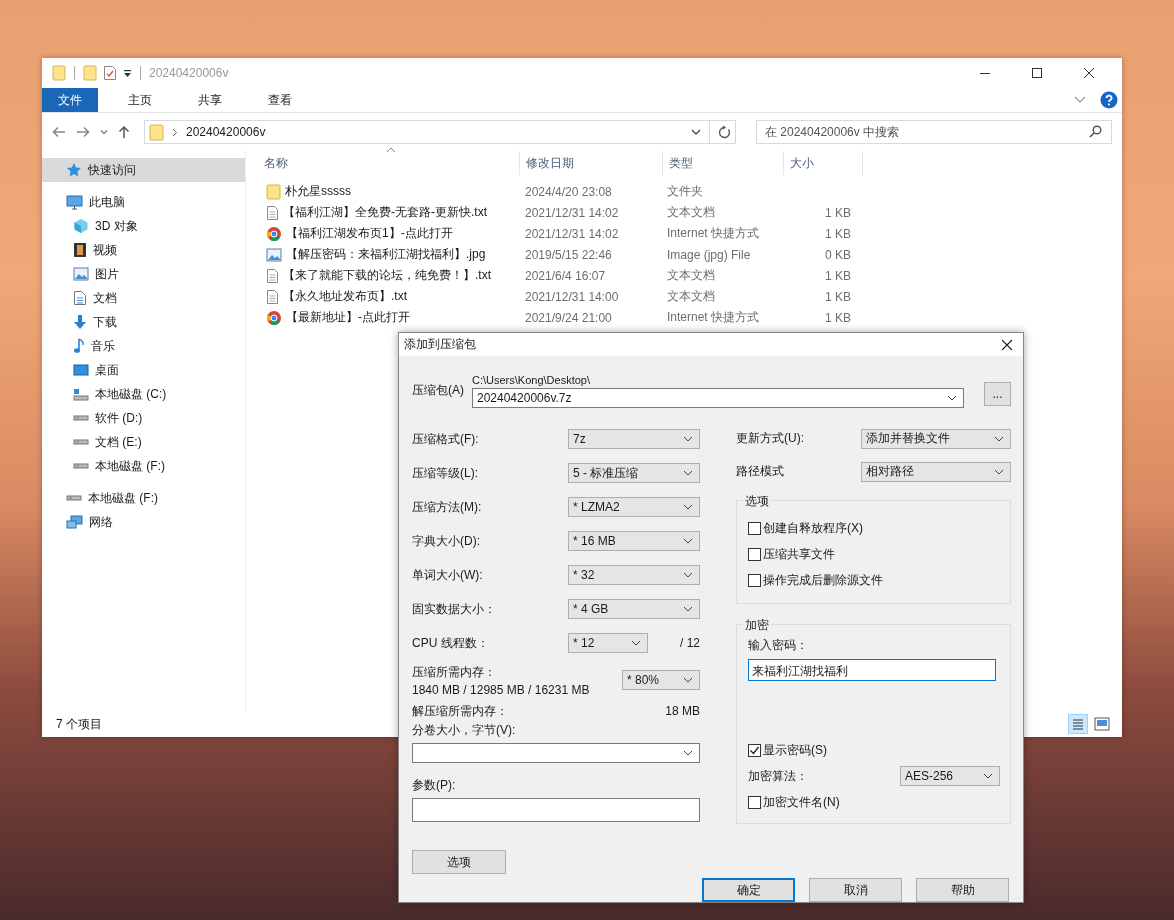 The height and width of the screenshot is (920, 1174). Describe the element at coordinates (936, 471) in the screenshot. I see `path-mode-dropdown: 相对路径` at that location.